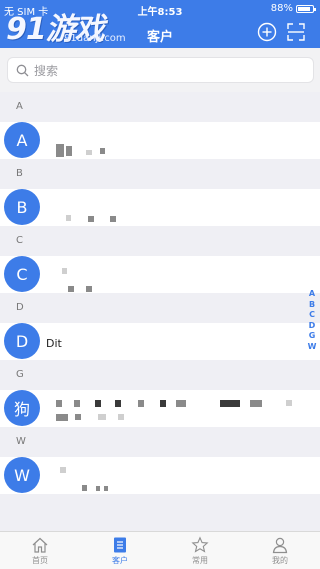 Image resolution: width=320 pixels, height=569 pixels. What do you see at coordinates (160, 140) in the screenshot?
I see `customer-row-a: A` at bounding box center [160, 140].